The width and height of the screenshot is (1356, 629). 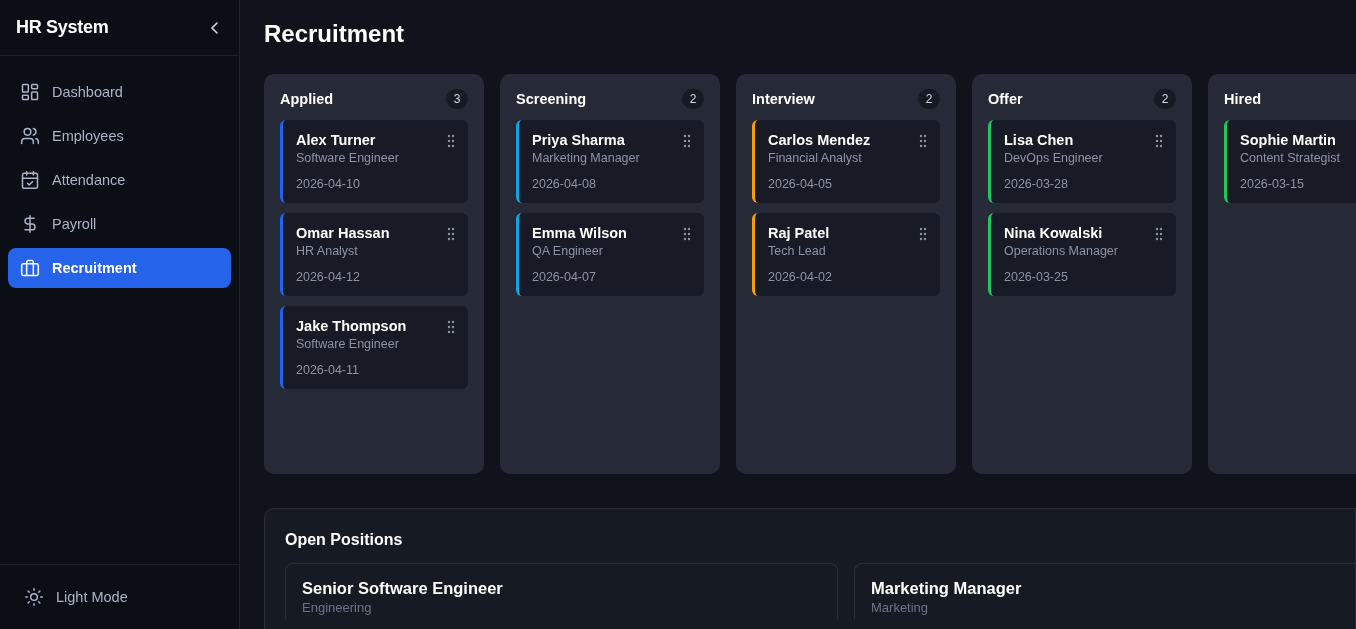 I want to click on candidate-role: HR Analyst, so click(x=327, y=251).